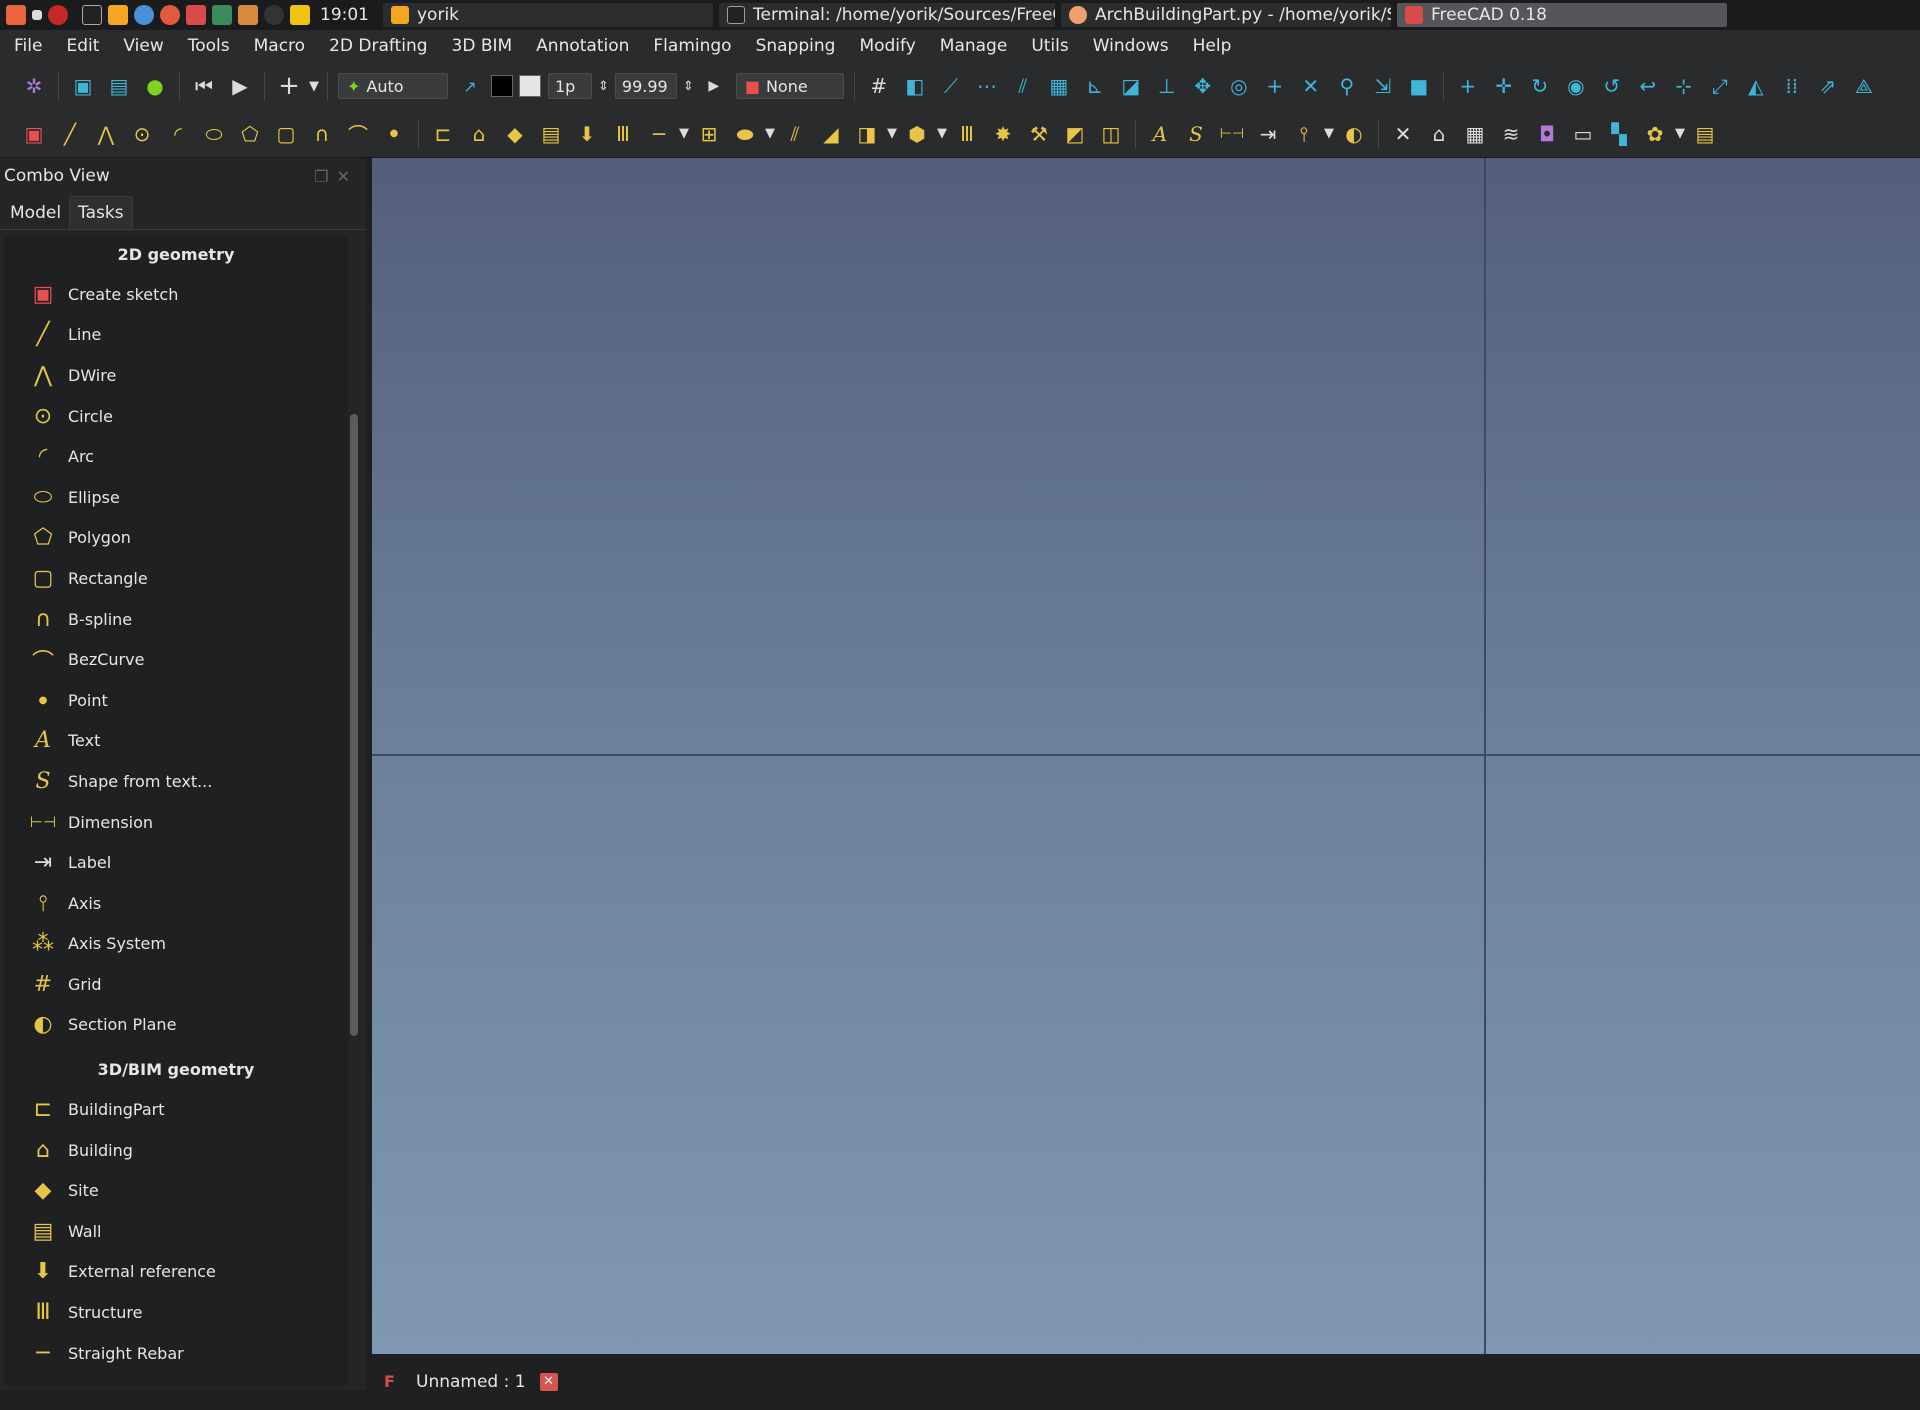 Image resolution: width=1920 pixels, height=1410 pixels. I want to click on snap-parallel-icon: ⫽, so click(1023, 86).